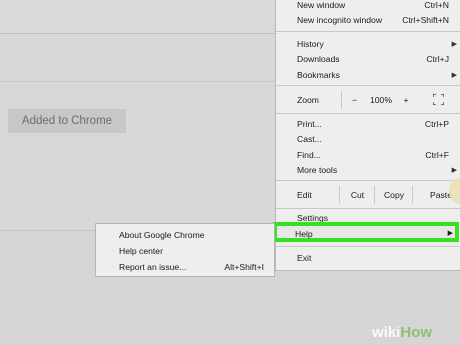  Describe the element at coordinates (368, 74) in the screenshot. I see `menu-item-bookmarks: Bookmarks ▶` at that location.